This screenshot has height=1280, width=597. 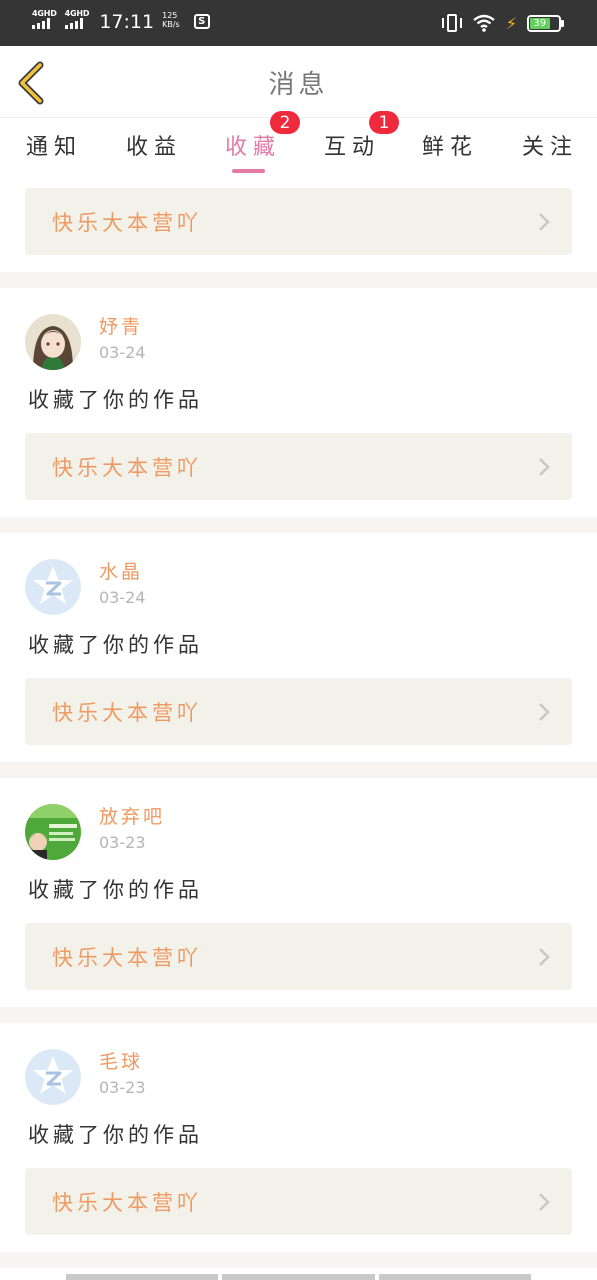 What do you see at coordinates (122, 1062) in the screenshot?
I see `user-name: 毛球` at bounding box center [122, 1062].